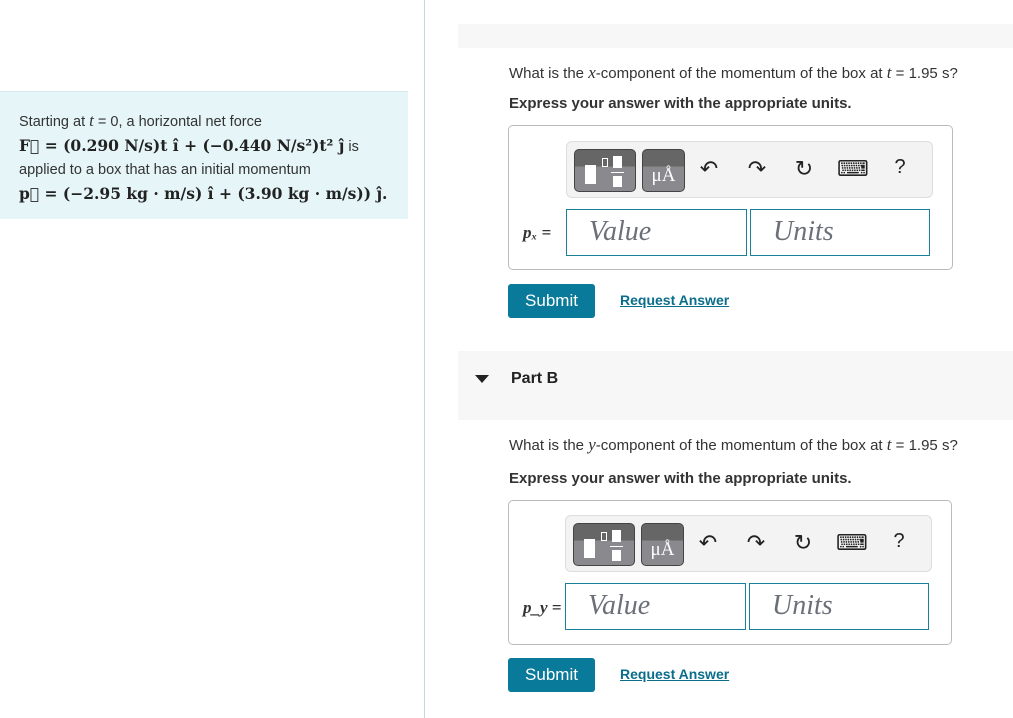 The width and height of the screenshot is (1013, 718). I want to click on part-a-answer-box: μÅ ↶ ↷ ↻ ⌨ ? pₓ = Value Units, so click(730, 197).